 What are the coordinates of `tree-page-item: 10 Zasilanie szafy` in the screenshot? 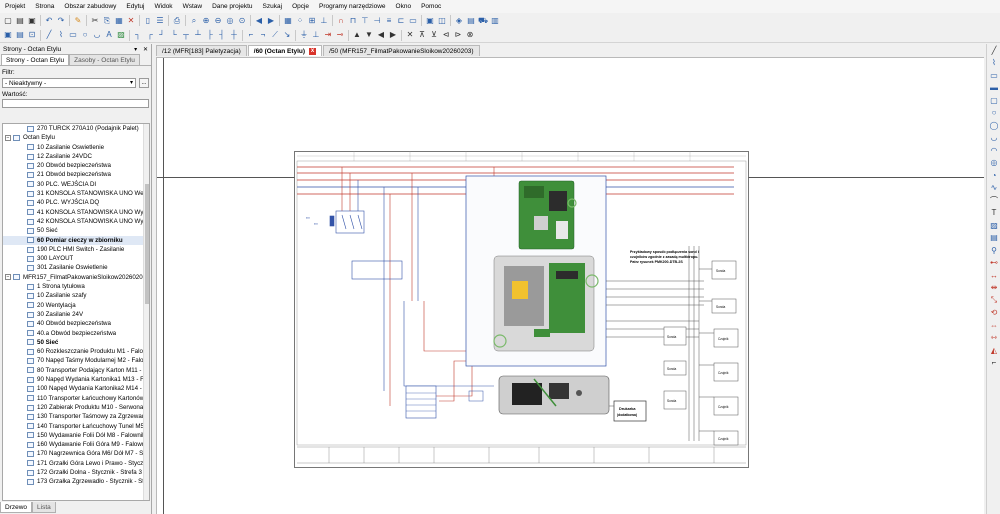 It's located at (73, 295).